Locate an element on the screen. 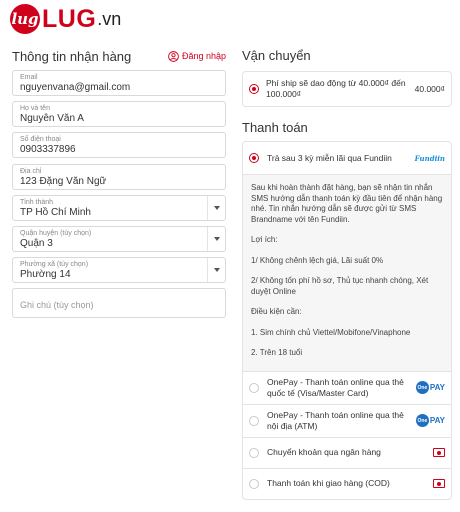 This screenshot has height=512, width=460. logo-suffix: .vn is located at coordinates (109, 18).